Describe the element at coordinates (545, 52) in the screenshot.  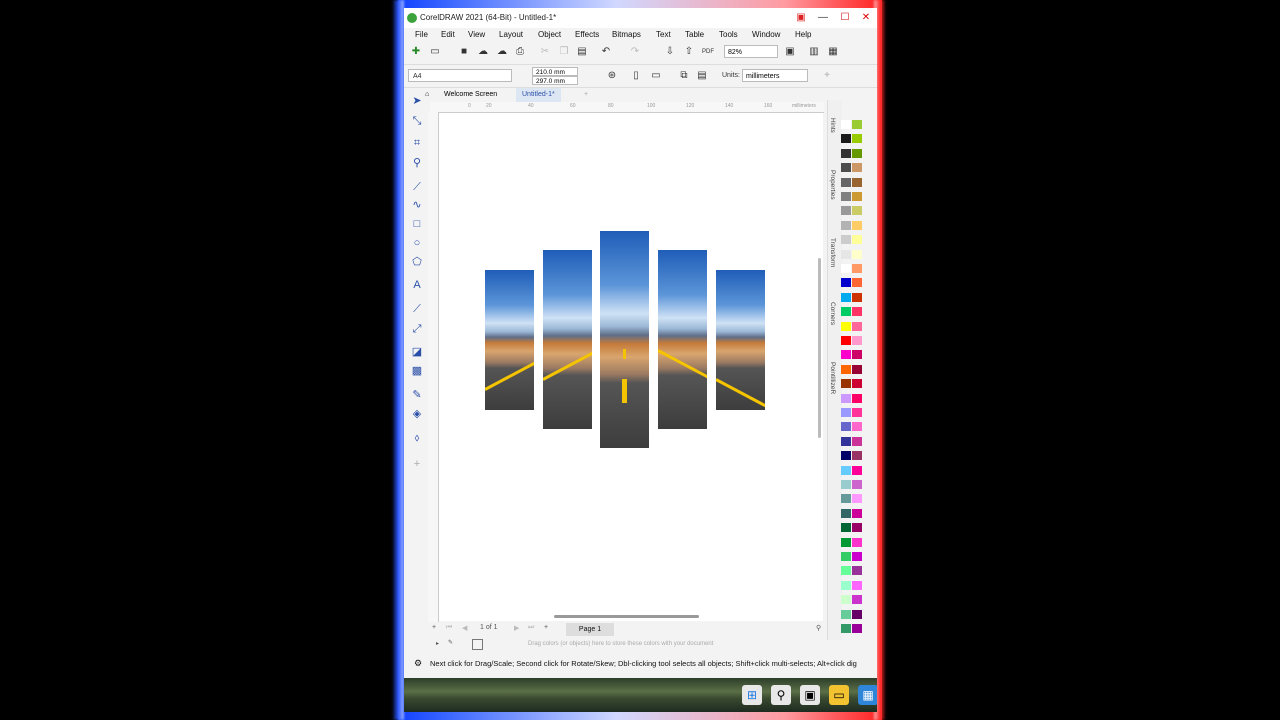
I see `cut-icon: ✂` at that location.